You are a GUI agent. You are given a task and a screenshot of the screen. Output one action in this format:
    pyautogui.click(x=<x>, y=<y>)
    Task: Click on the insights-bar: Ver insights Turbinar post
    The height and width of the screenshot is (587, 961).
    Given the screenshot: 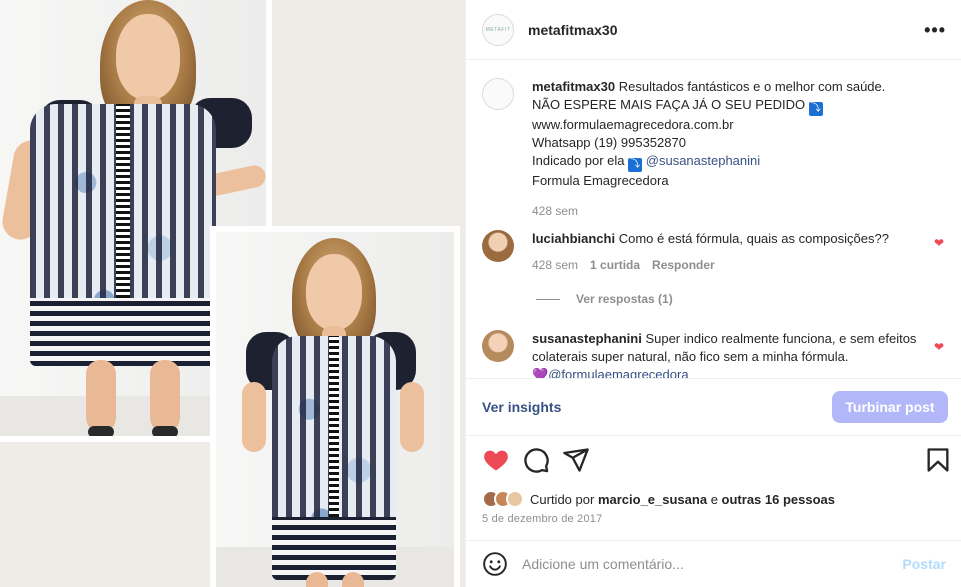 What is the action you would take?
    pyautogui.click(x=713, y=407)
    